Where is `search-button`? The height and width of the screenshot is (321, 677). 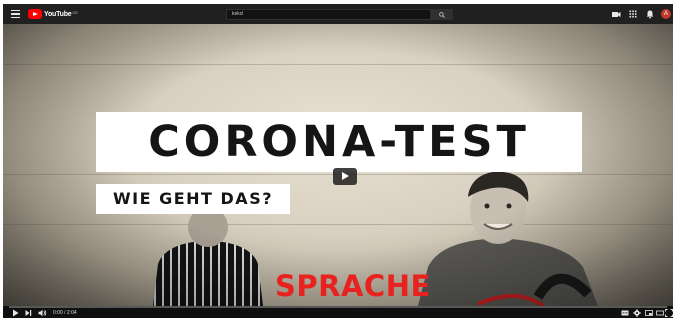 search-button is located at coordinates (442, 14).